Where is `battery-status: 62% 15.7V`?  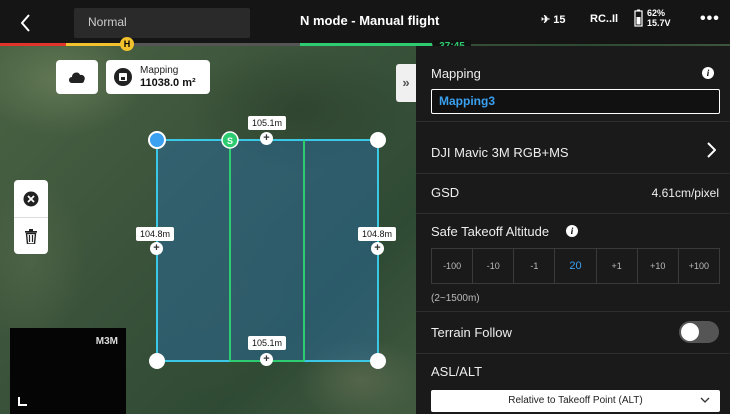 battery-status: 62% 15.7V is located at coordinates (652, 18).